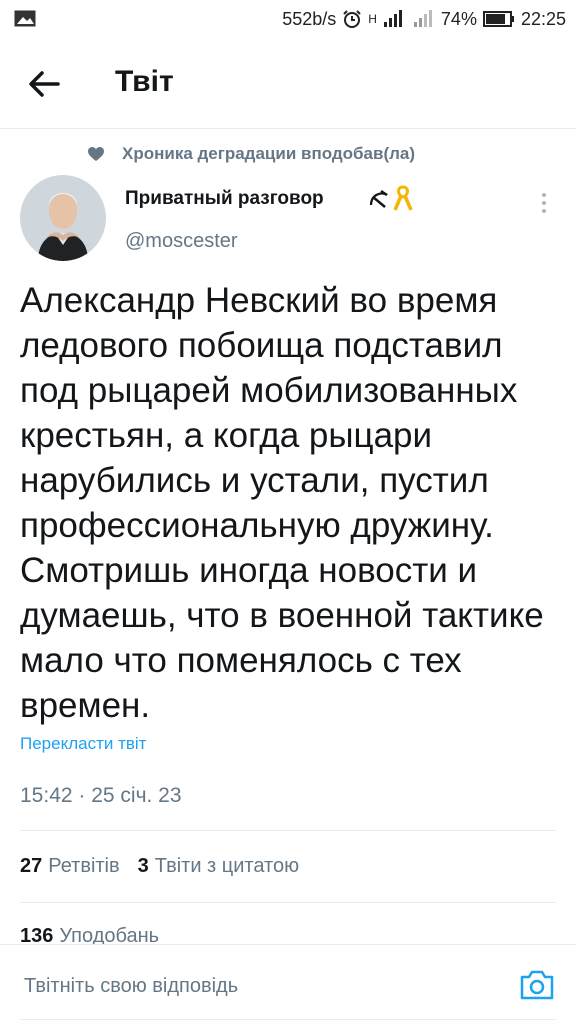 The width and height of the screenshot is (576, 1025). I want to click on status-bar: 552b/s H 74% 22:25, so click(288, 19).